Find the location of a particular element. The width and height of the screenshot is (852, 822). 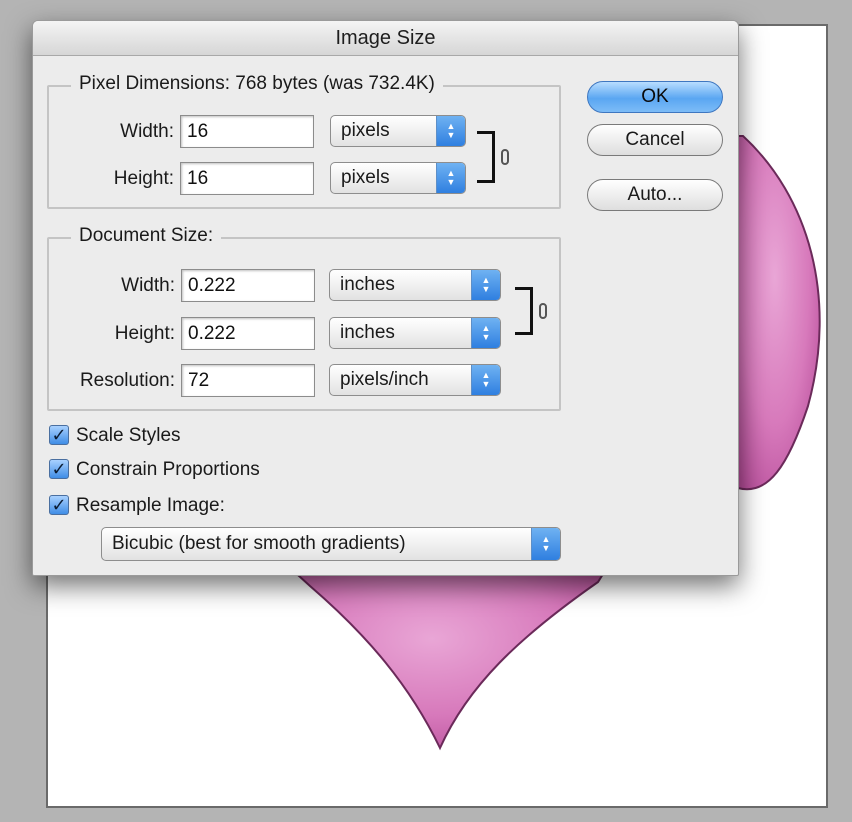

document-constrain-bracket is located at coordinates (524, 311).